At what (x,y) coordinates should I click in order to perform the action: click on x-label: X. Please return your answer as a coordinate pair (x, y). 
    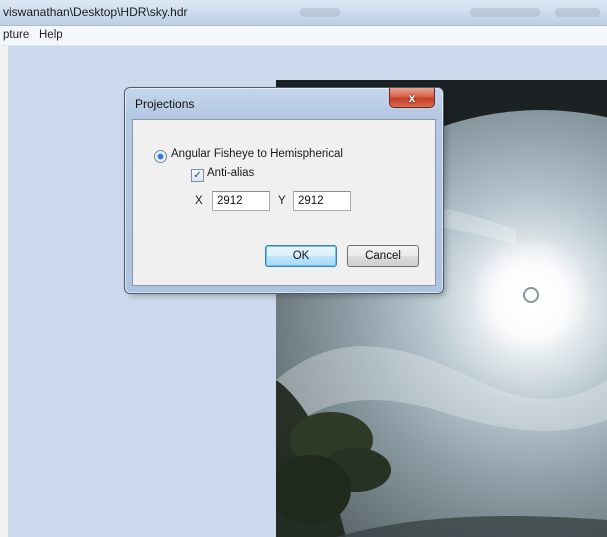
    Looking at the image, I should click on (199, 201).